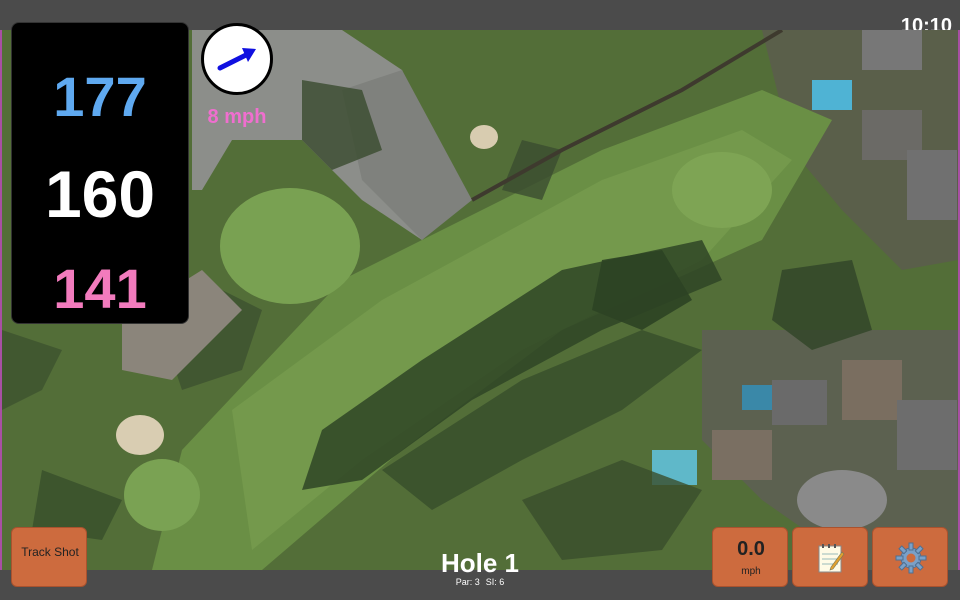  I want to click on wind-direction-indicator, so click(237, 59).